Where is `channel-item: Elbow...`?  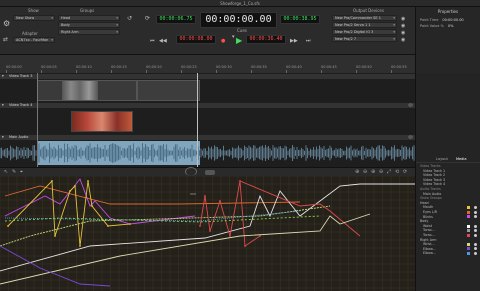
channel-item: Elbow... is located at coordinates (450, 253).